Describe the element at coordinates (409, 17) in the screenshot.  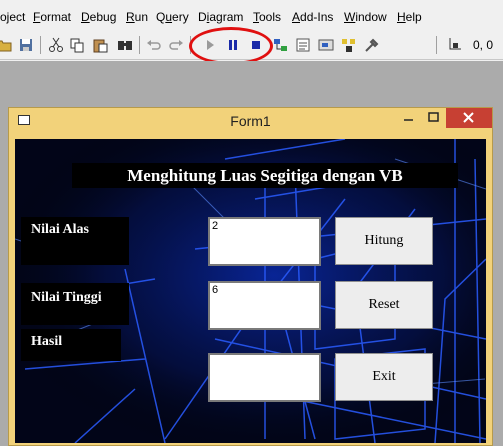
I see `menu-help: Help` at that location.